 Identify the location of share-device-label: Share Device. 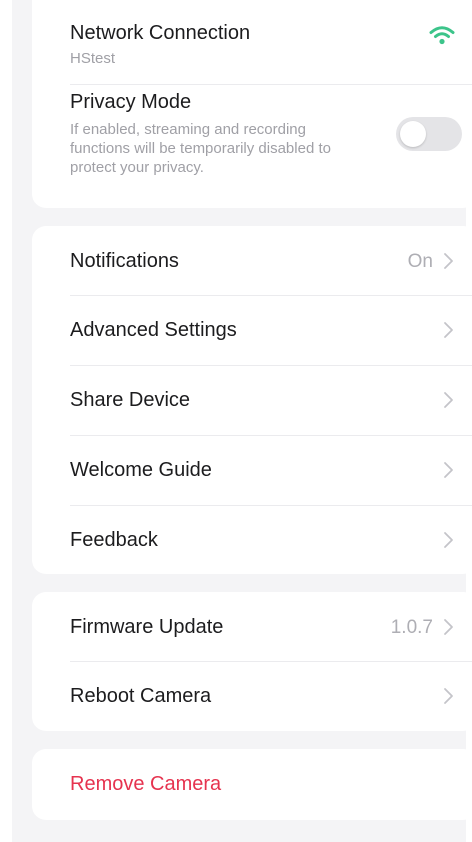
(130, 400).